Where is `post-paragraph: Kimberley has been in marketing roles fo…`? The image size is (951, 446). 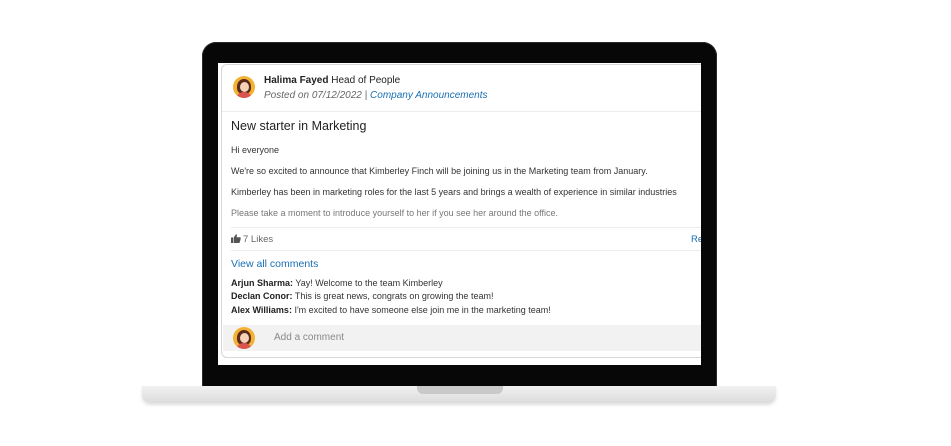 post-paragraph: Kimberley has been in marketing roles fo… is located at coordinates (454, 192).